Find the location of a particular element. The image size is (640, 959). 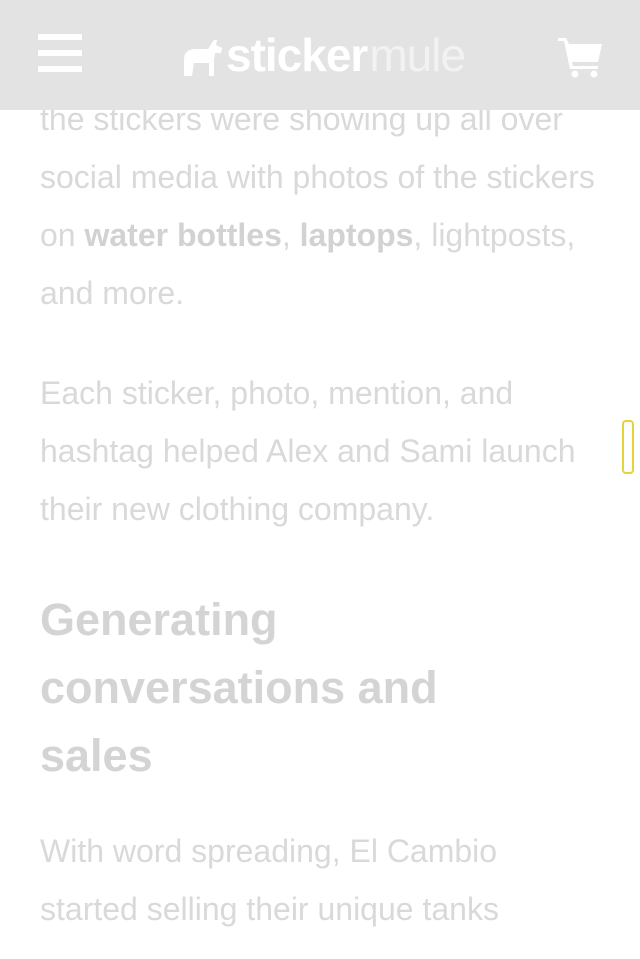

hamburger-menu-icon is located at coordinates (60, 54).